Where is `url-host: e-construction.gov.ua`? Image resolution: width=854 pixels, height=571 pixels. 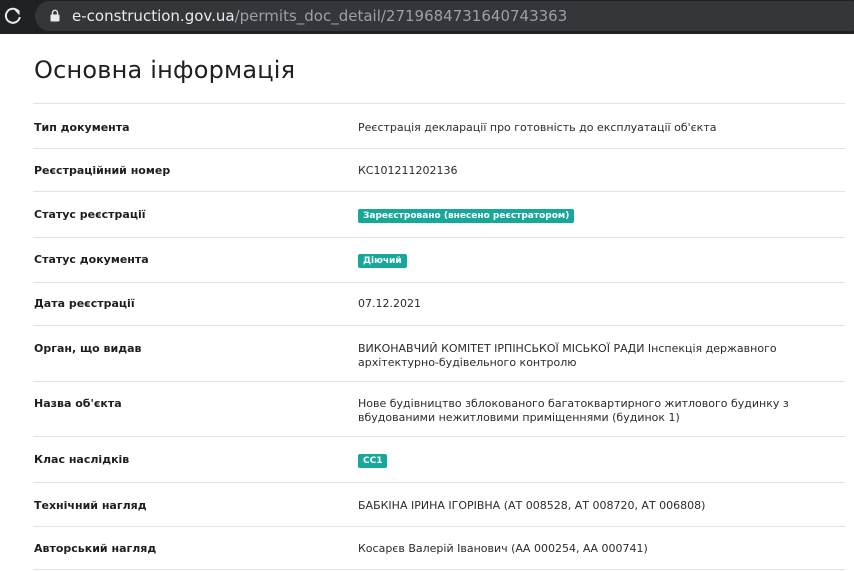
url-host: e-construction.gov.ua is located at coordinates (153, 16).